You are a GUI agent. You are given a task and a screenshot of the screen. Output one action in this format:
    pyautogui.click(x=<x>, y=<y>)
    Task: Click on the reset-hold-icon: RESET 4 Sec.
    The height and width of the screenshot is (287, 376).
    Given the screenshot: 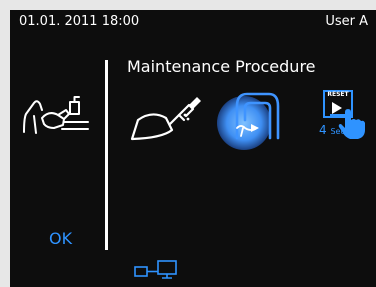 What is the action you would take?
    pyautogui.click(x=343, y=116)
    